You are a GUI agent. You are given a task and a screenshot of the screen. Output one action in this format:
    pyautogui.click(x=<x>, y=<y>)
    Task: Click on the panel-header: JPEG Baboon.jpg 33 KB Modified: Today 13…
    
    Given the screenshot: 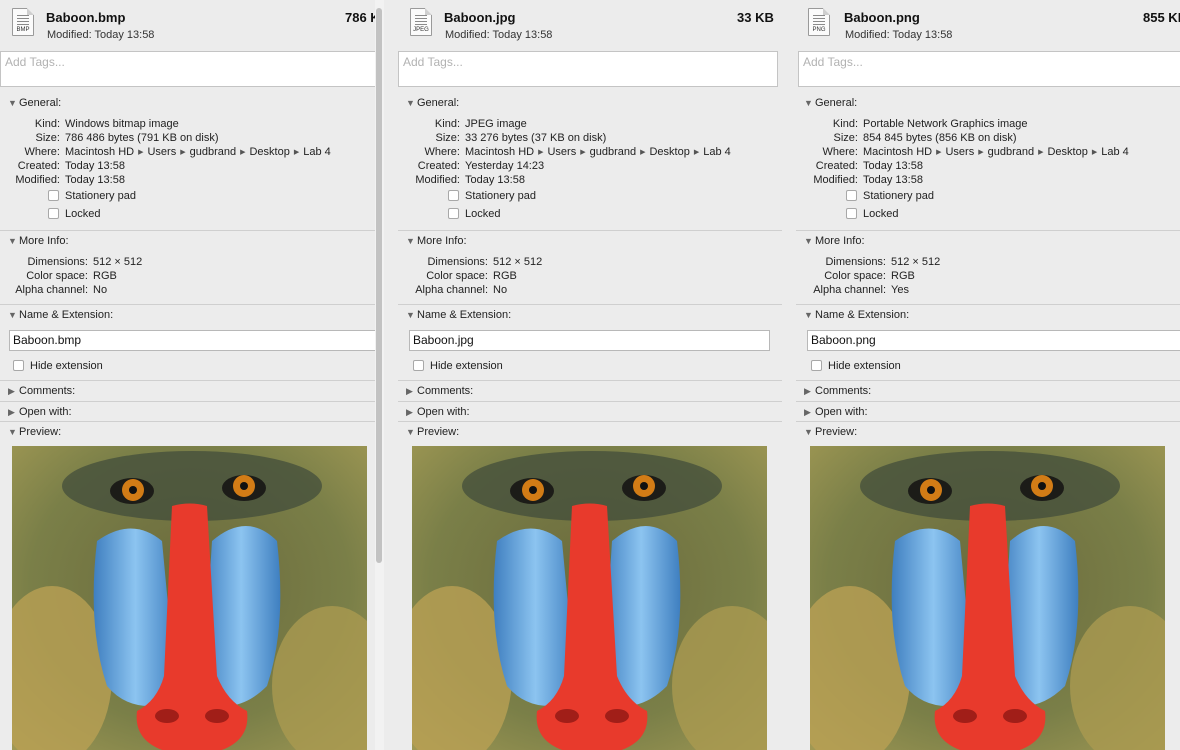 What is the action you would take?
    pyautogui.click(x=590, y=25)
    